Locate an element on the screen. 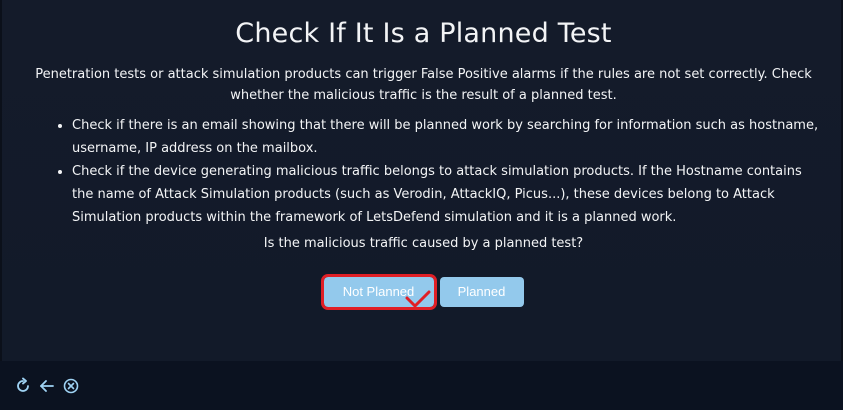 The height and width of the screenshot is (410, 843). not-planned-button: Not Planned is located at coordinates (378, 292).